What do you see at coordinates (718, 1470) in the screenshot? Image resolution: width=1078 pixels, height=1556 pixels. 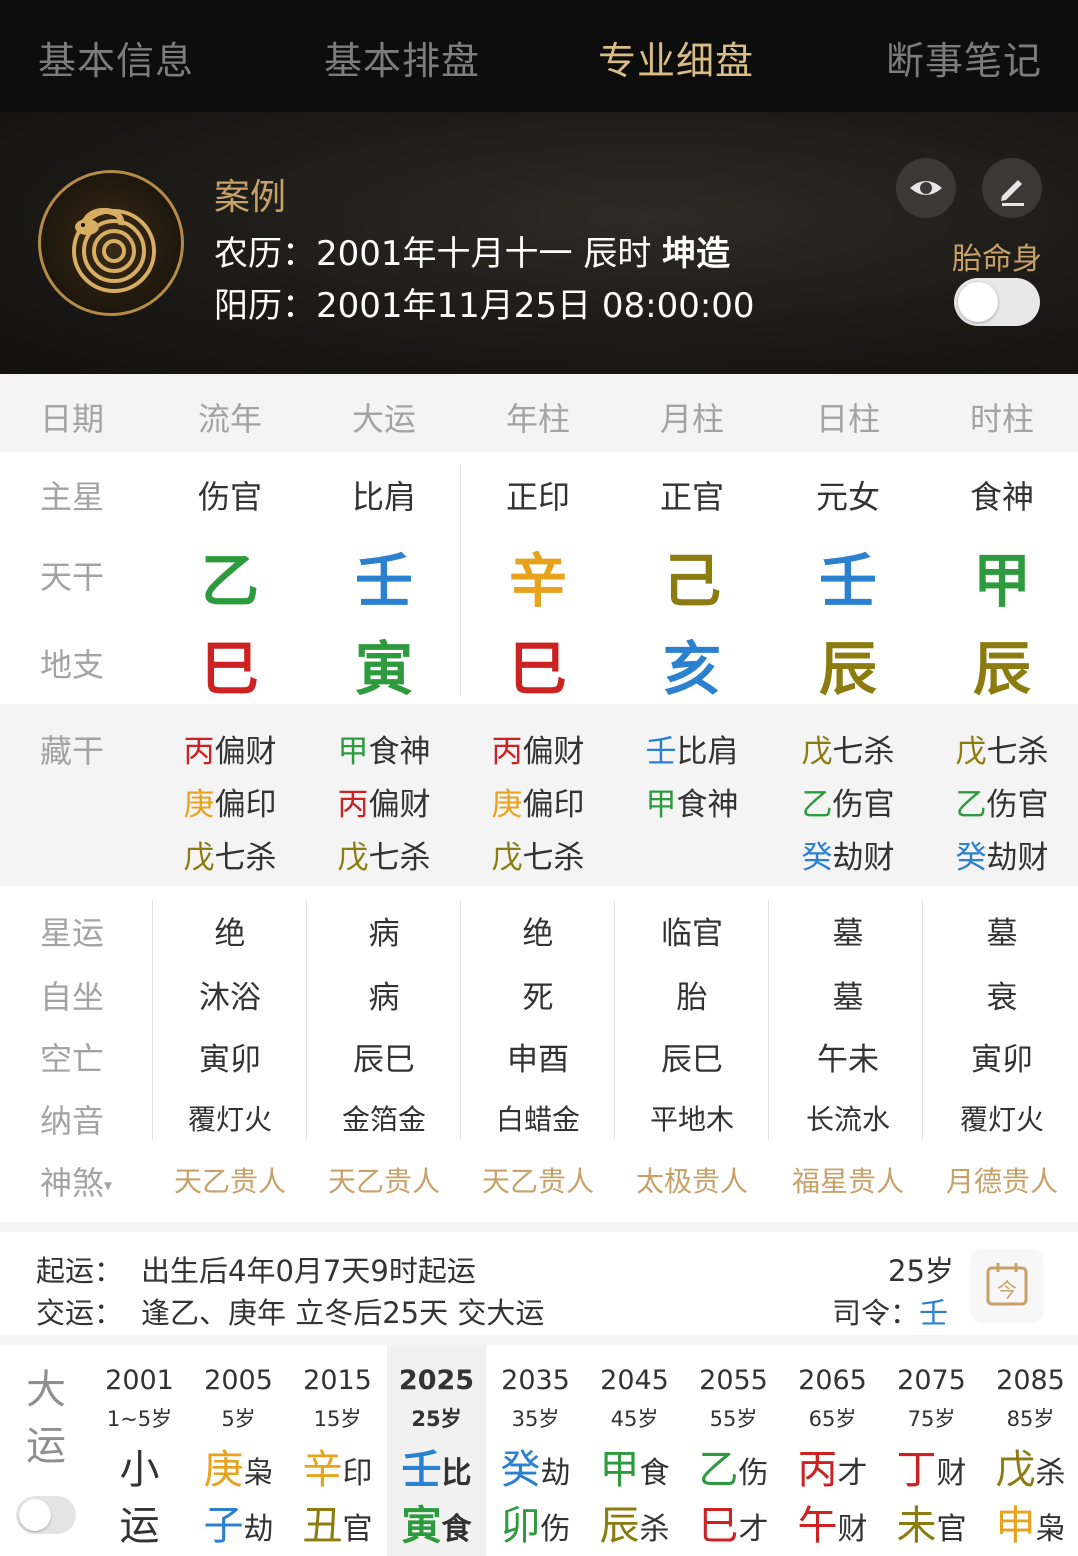 I see `dayun-stem-char: 乙` at bounding box center [718, 1470].